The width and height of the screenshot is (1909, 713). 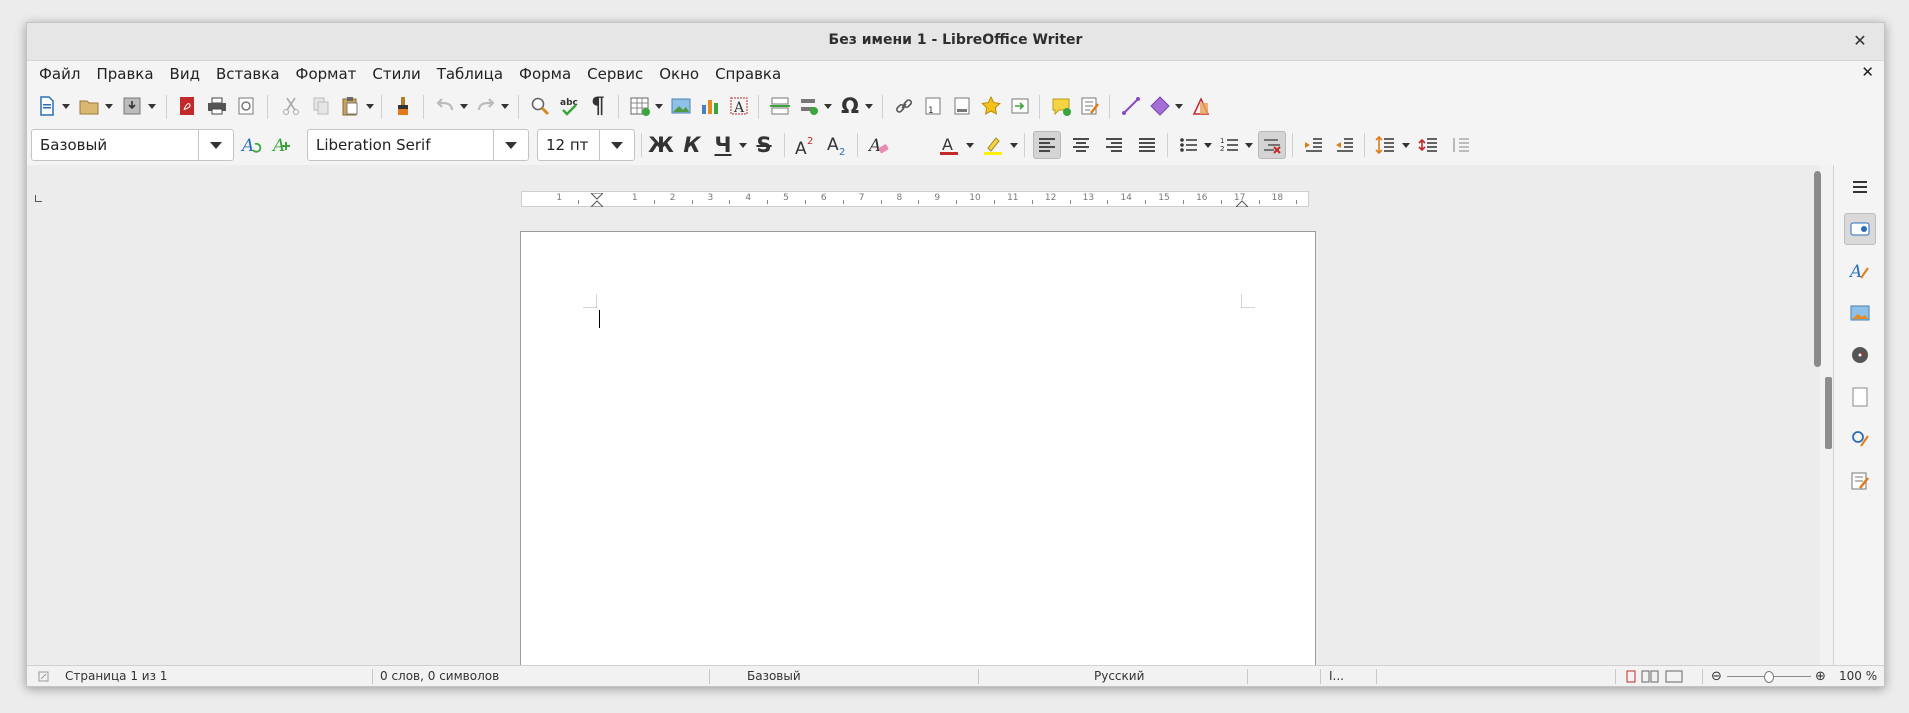 I want to click on decrease-paragraph-spacing-icon, so click(x=1461, y=145).